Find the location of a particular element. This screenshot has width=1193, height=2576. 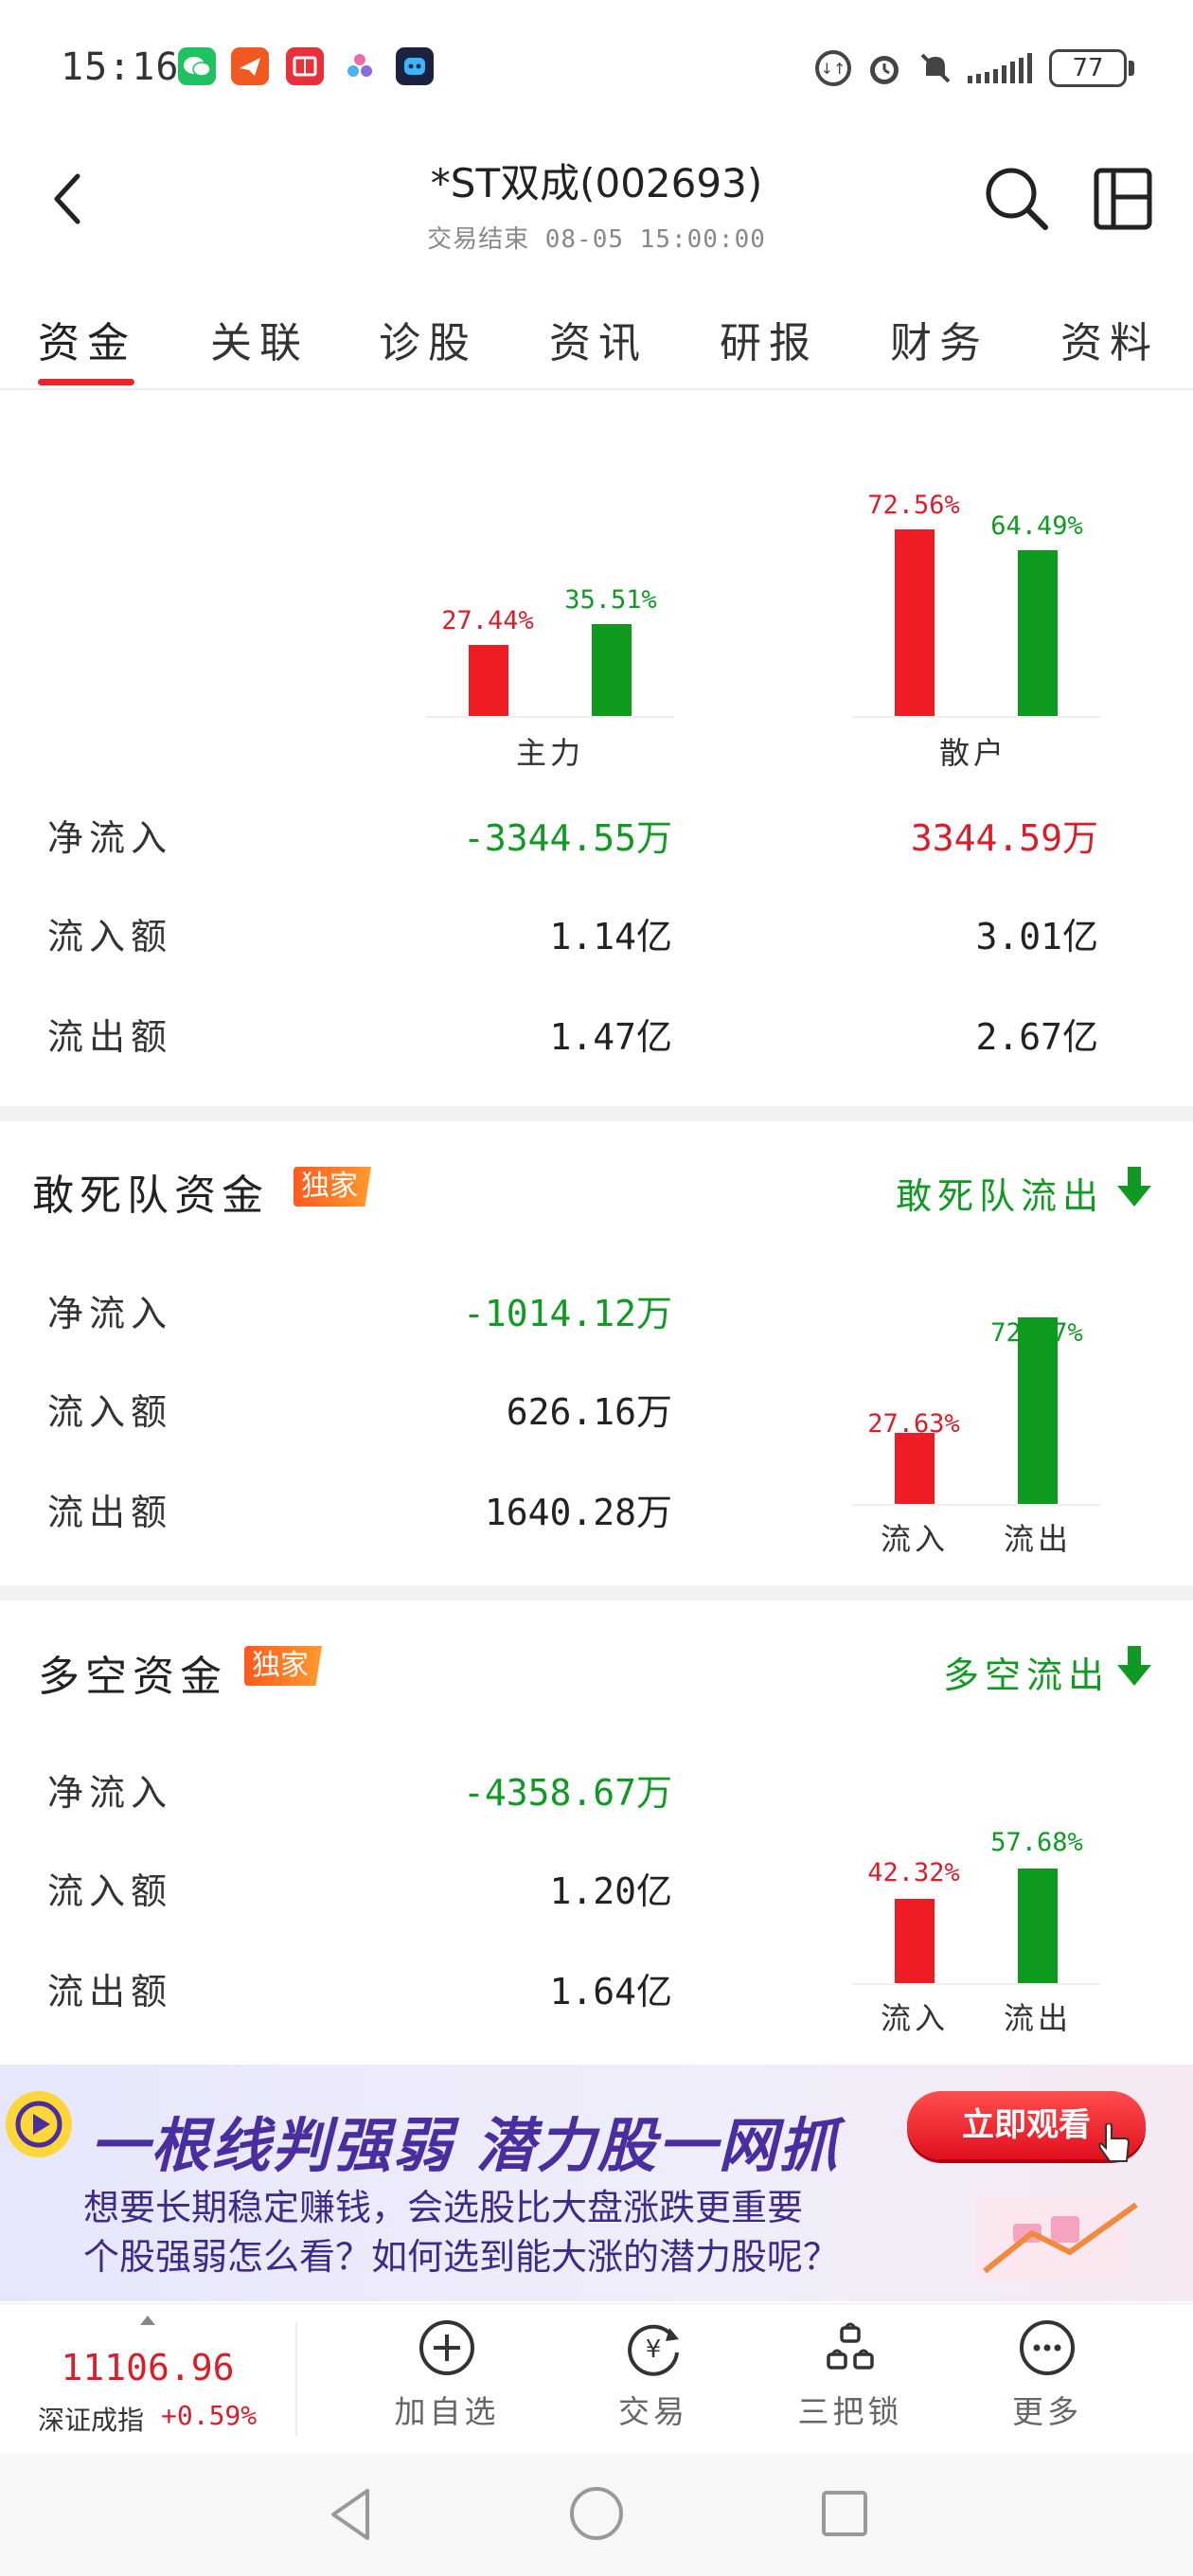

plus-circle-icon is located at coordinates (446, 2347).